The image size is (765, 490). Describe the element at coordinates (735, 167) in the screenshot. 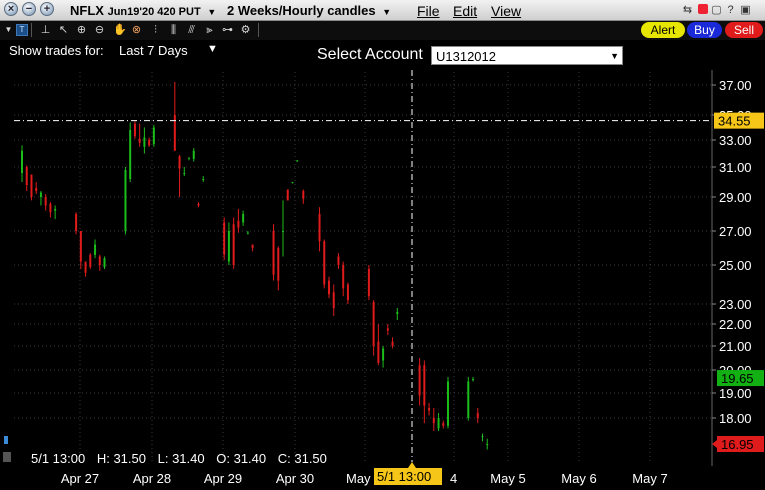

I see `y-tick-label: 31.00` at that location.